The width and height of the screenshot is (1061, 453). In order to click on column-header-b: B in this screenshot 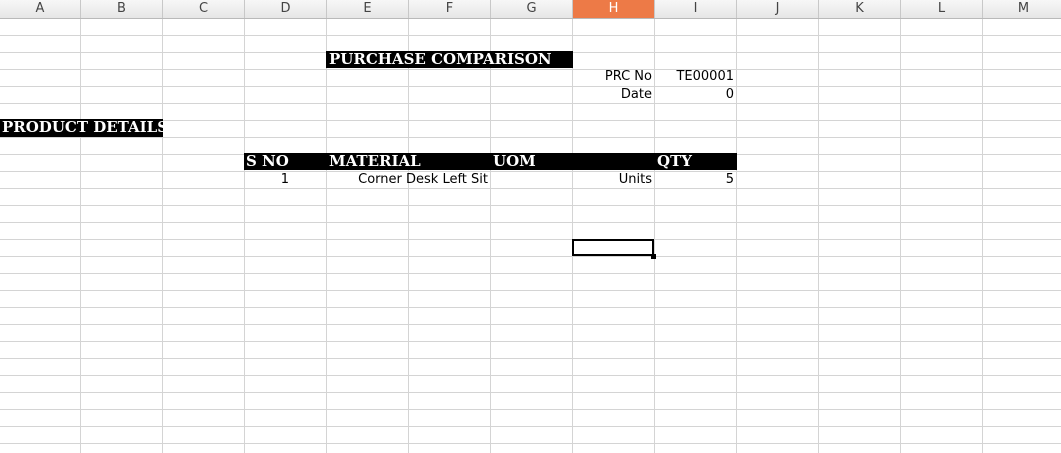, I will do `click(122, 9)`.